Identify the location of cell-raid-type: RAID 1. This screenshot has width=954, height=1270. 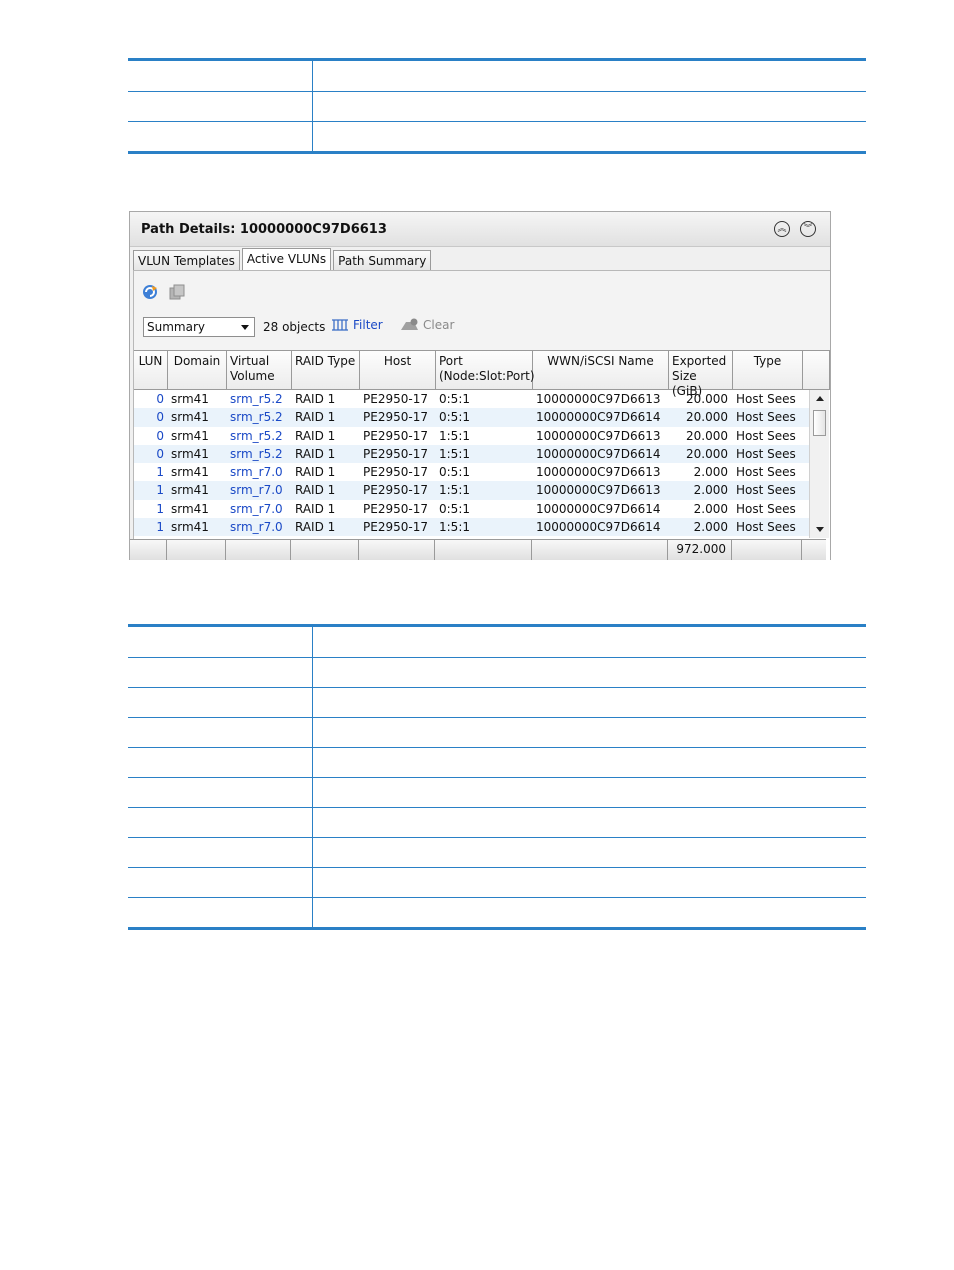
(315, 508).